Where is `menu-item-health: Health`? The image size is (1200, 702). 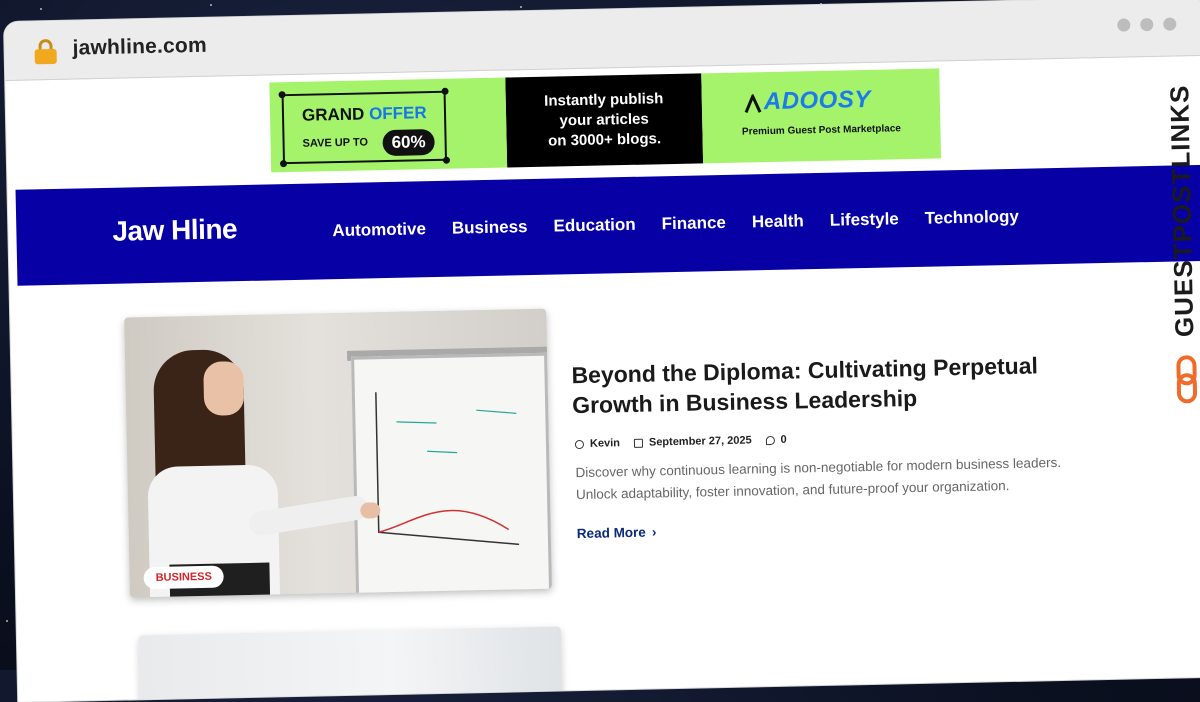
menu-item-health: Health is located at coordinates (778, 221).